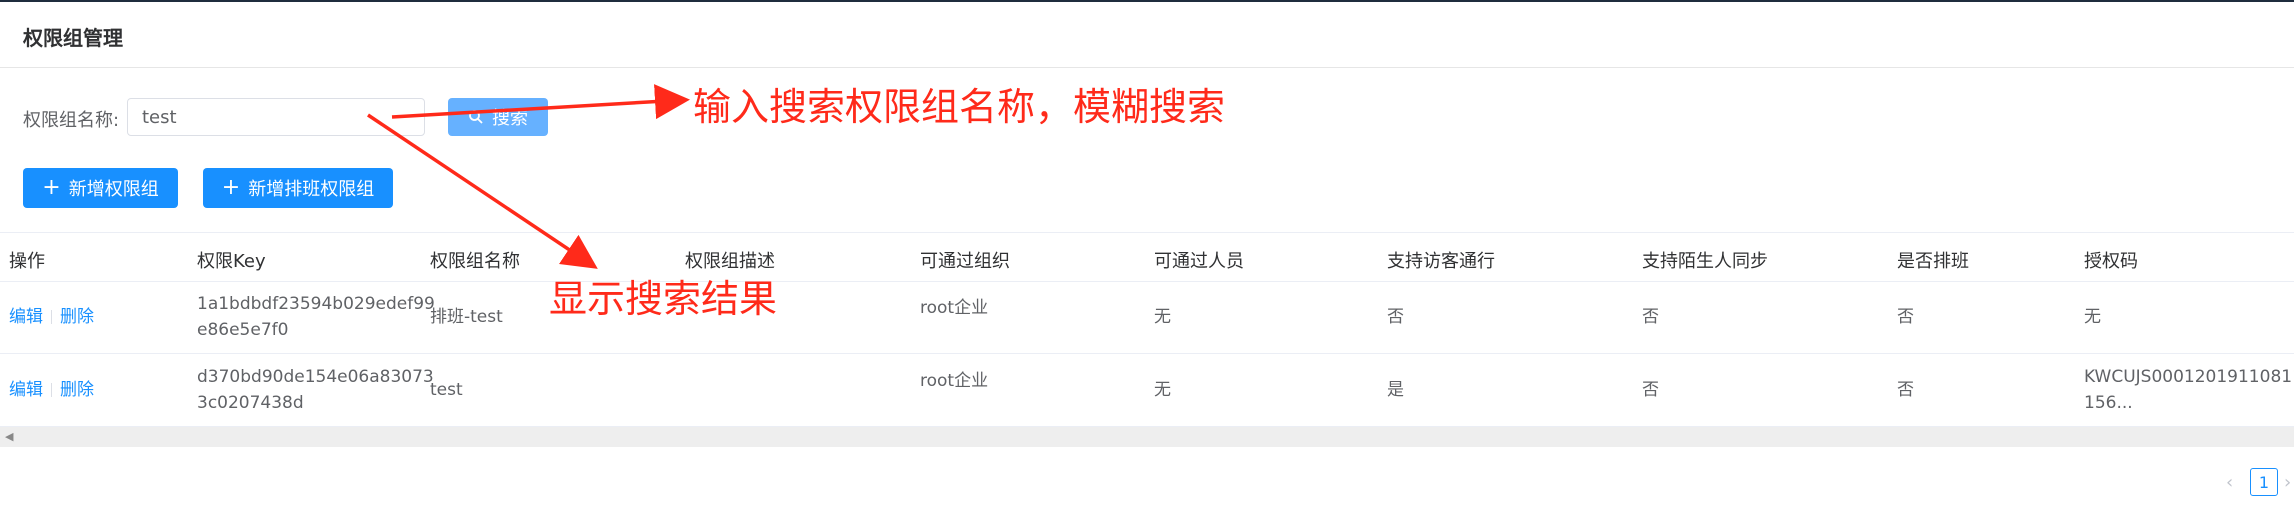 The height and width of the screenshot is (514, 2294). Describe the element at coordinates (243, 330) in the screenshot. I see `key-line-2: e86e5e7f0` at that location.